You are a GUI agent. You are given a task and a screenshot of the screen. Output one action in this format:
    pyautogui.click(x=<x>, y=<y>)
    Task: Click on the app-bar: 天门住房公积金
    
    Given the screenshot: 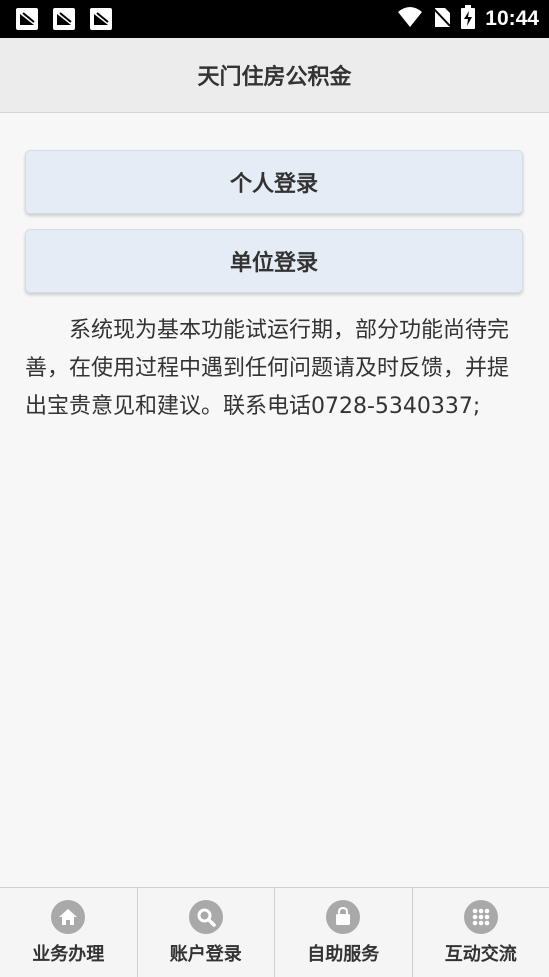 What is the action you would take?
    pyautogui.click(x=274, y=75)
    